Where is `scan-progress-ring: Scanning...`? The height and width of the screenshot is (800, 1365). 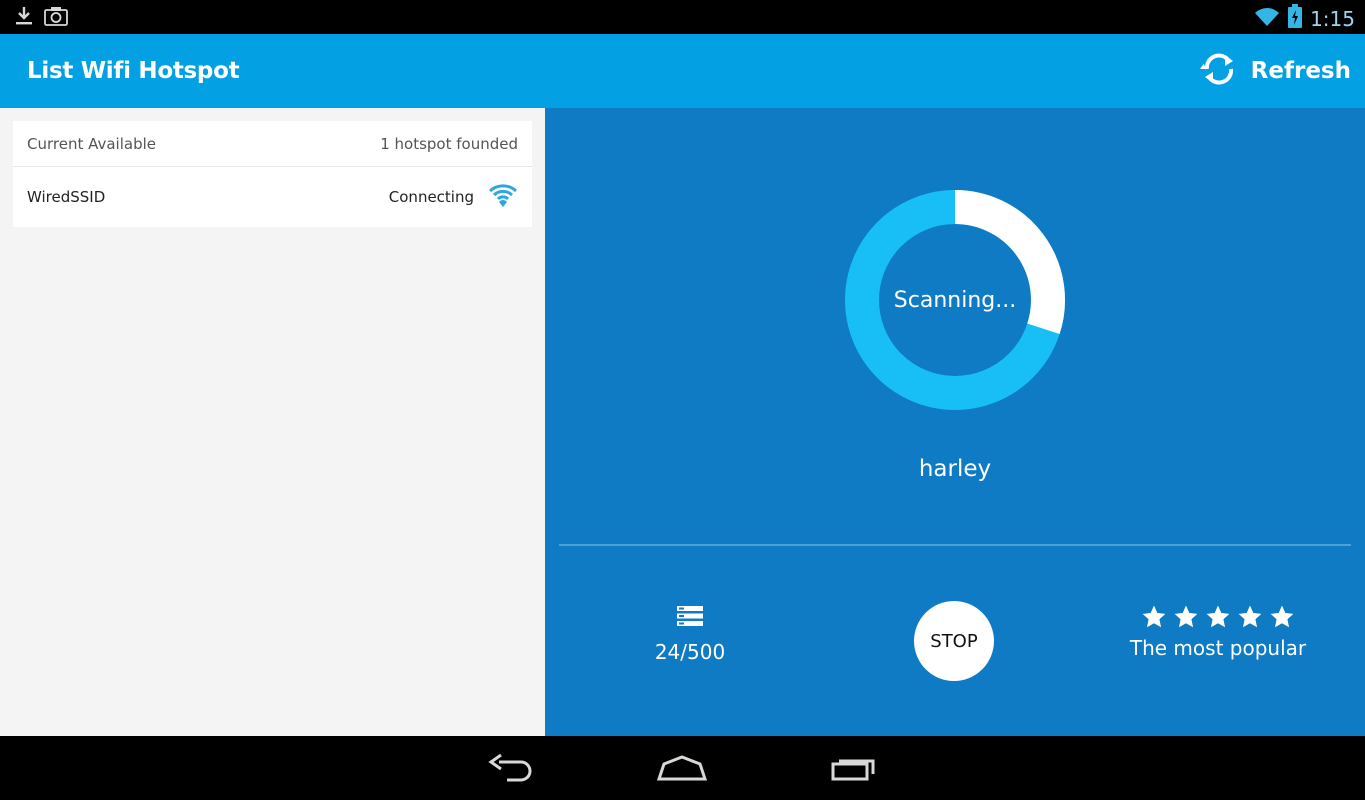
scan-progress-ring: Scanning... is located at coordinates (955, 300).